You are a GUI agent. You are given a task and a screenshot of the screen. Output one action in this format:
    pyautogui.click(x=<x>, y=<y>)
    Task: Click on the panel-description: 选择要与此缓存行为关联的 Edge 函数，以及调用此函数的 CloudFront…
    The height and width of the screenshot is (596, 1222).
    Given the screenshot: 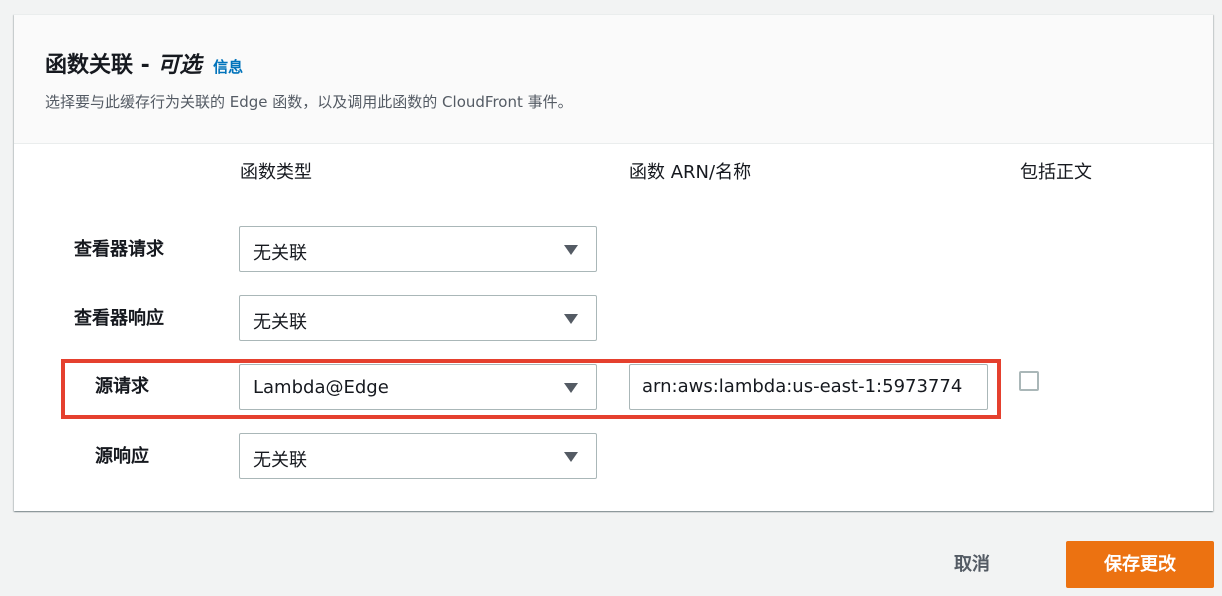 What is the action you would take?
    pyautogui.click(x=309, y=102)
    